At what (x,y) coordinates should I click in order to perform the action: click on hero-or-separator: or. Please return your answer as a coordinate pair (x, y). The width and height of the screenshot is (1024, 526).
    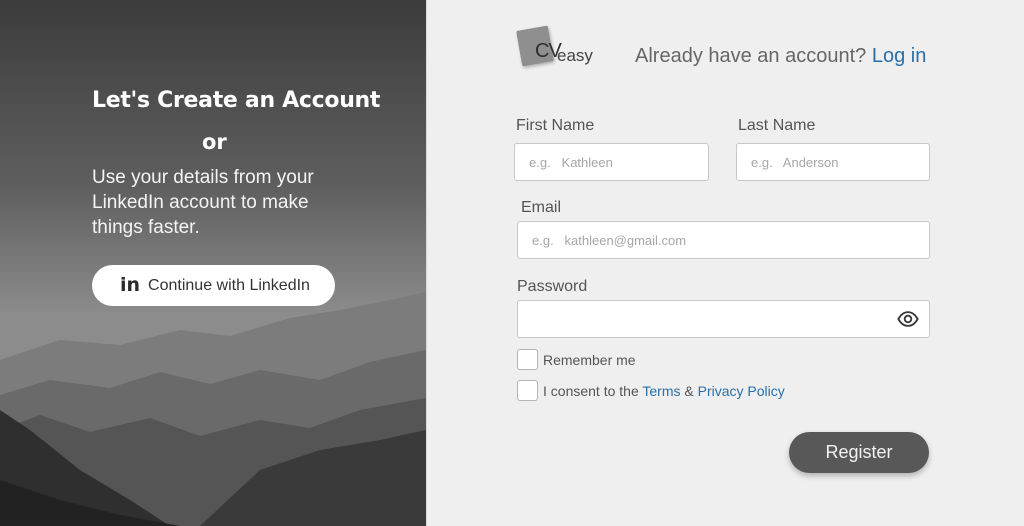
    Looking at the image, I should click on (214, 142).